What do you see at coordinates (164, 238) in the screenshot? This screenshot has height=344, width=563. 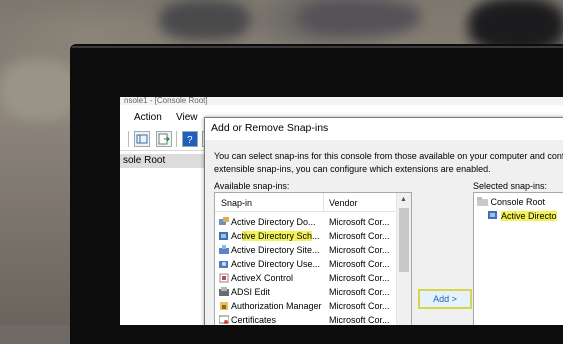 I see `console-tree: sole Root` at bounding box center [164, 238].